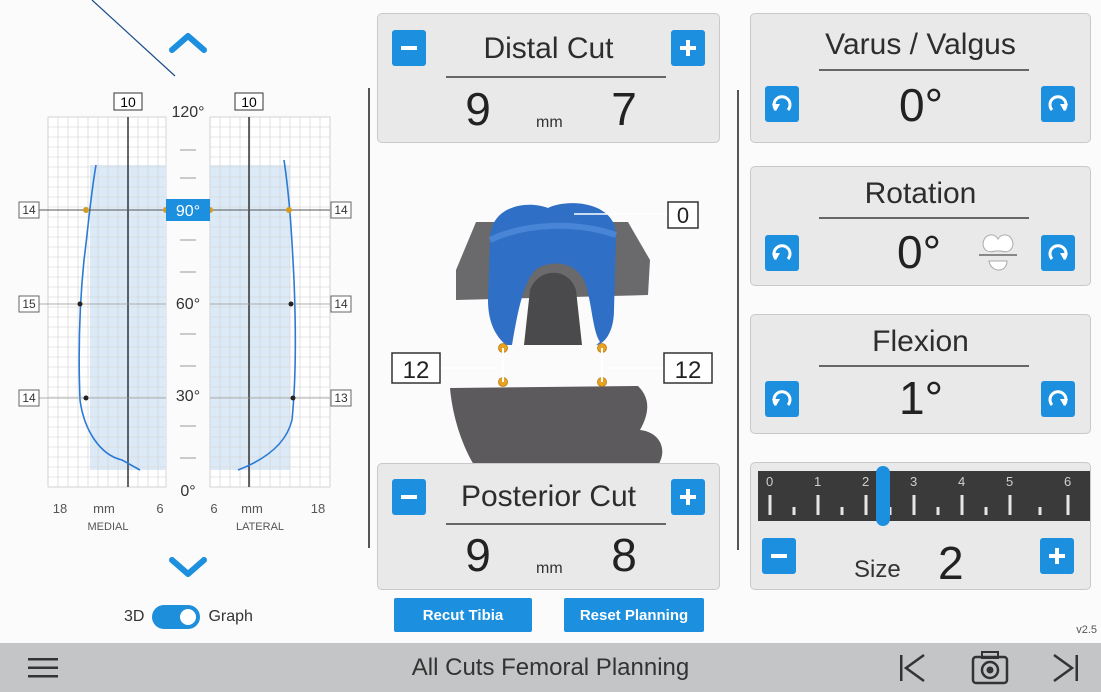  I want to click on skip-next-icon, so click(1065, 668).